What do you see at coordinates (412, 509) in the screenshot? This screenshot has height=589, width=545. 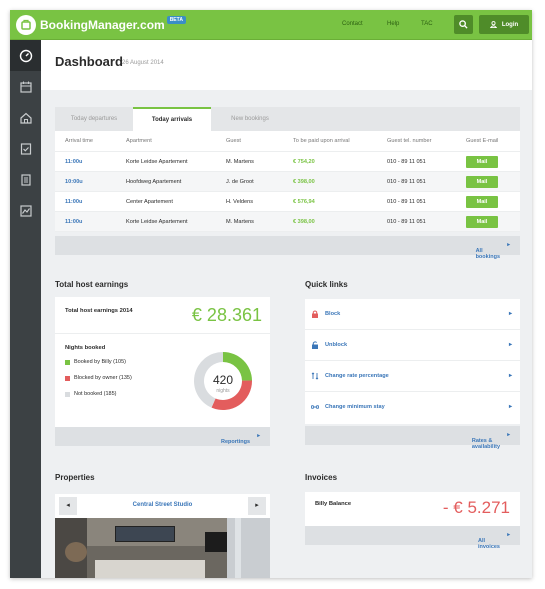 I see `invoices-card: Billy Balance - € 5.271` at bounding box center [412, 509].